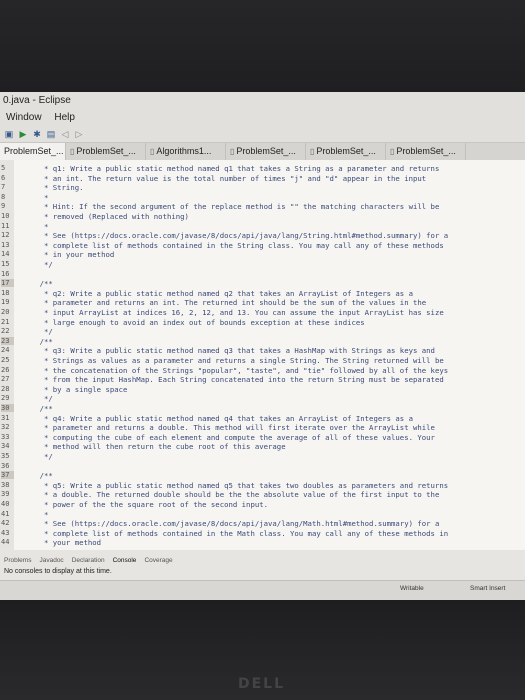 The height and width of the screenshot is (700, 525). I want to click on line-number: 39, so click(5, 494).